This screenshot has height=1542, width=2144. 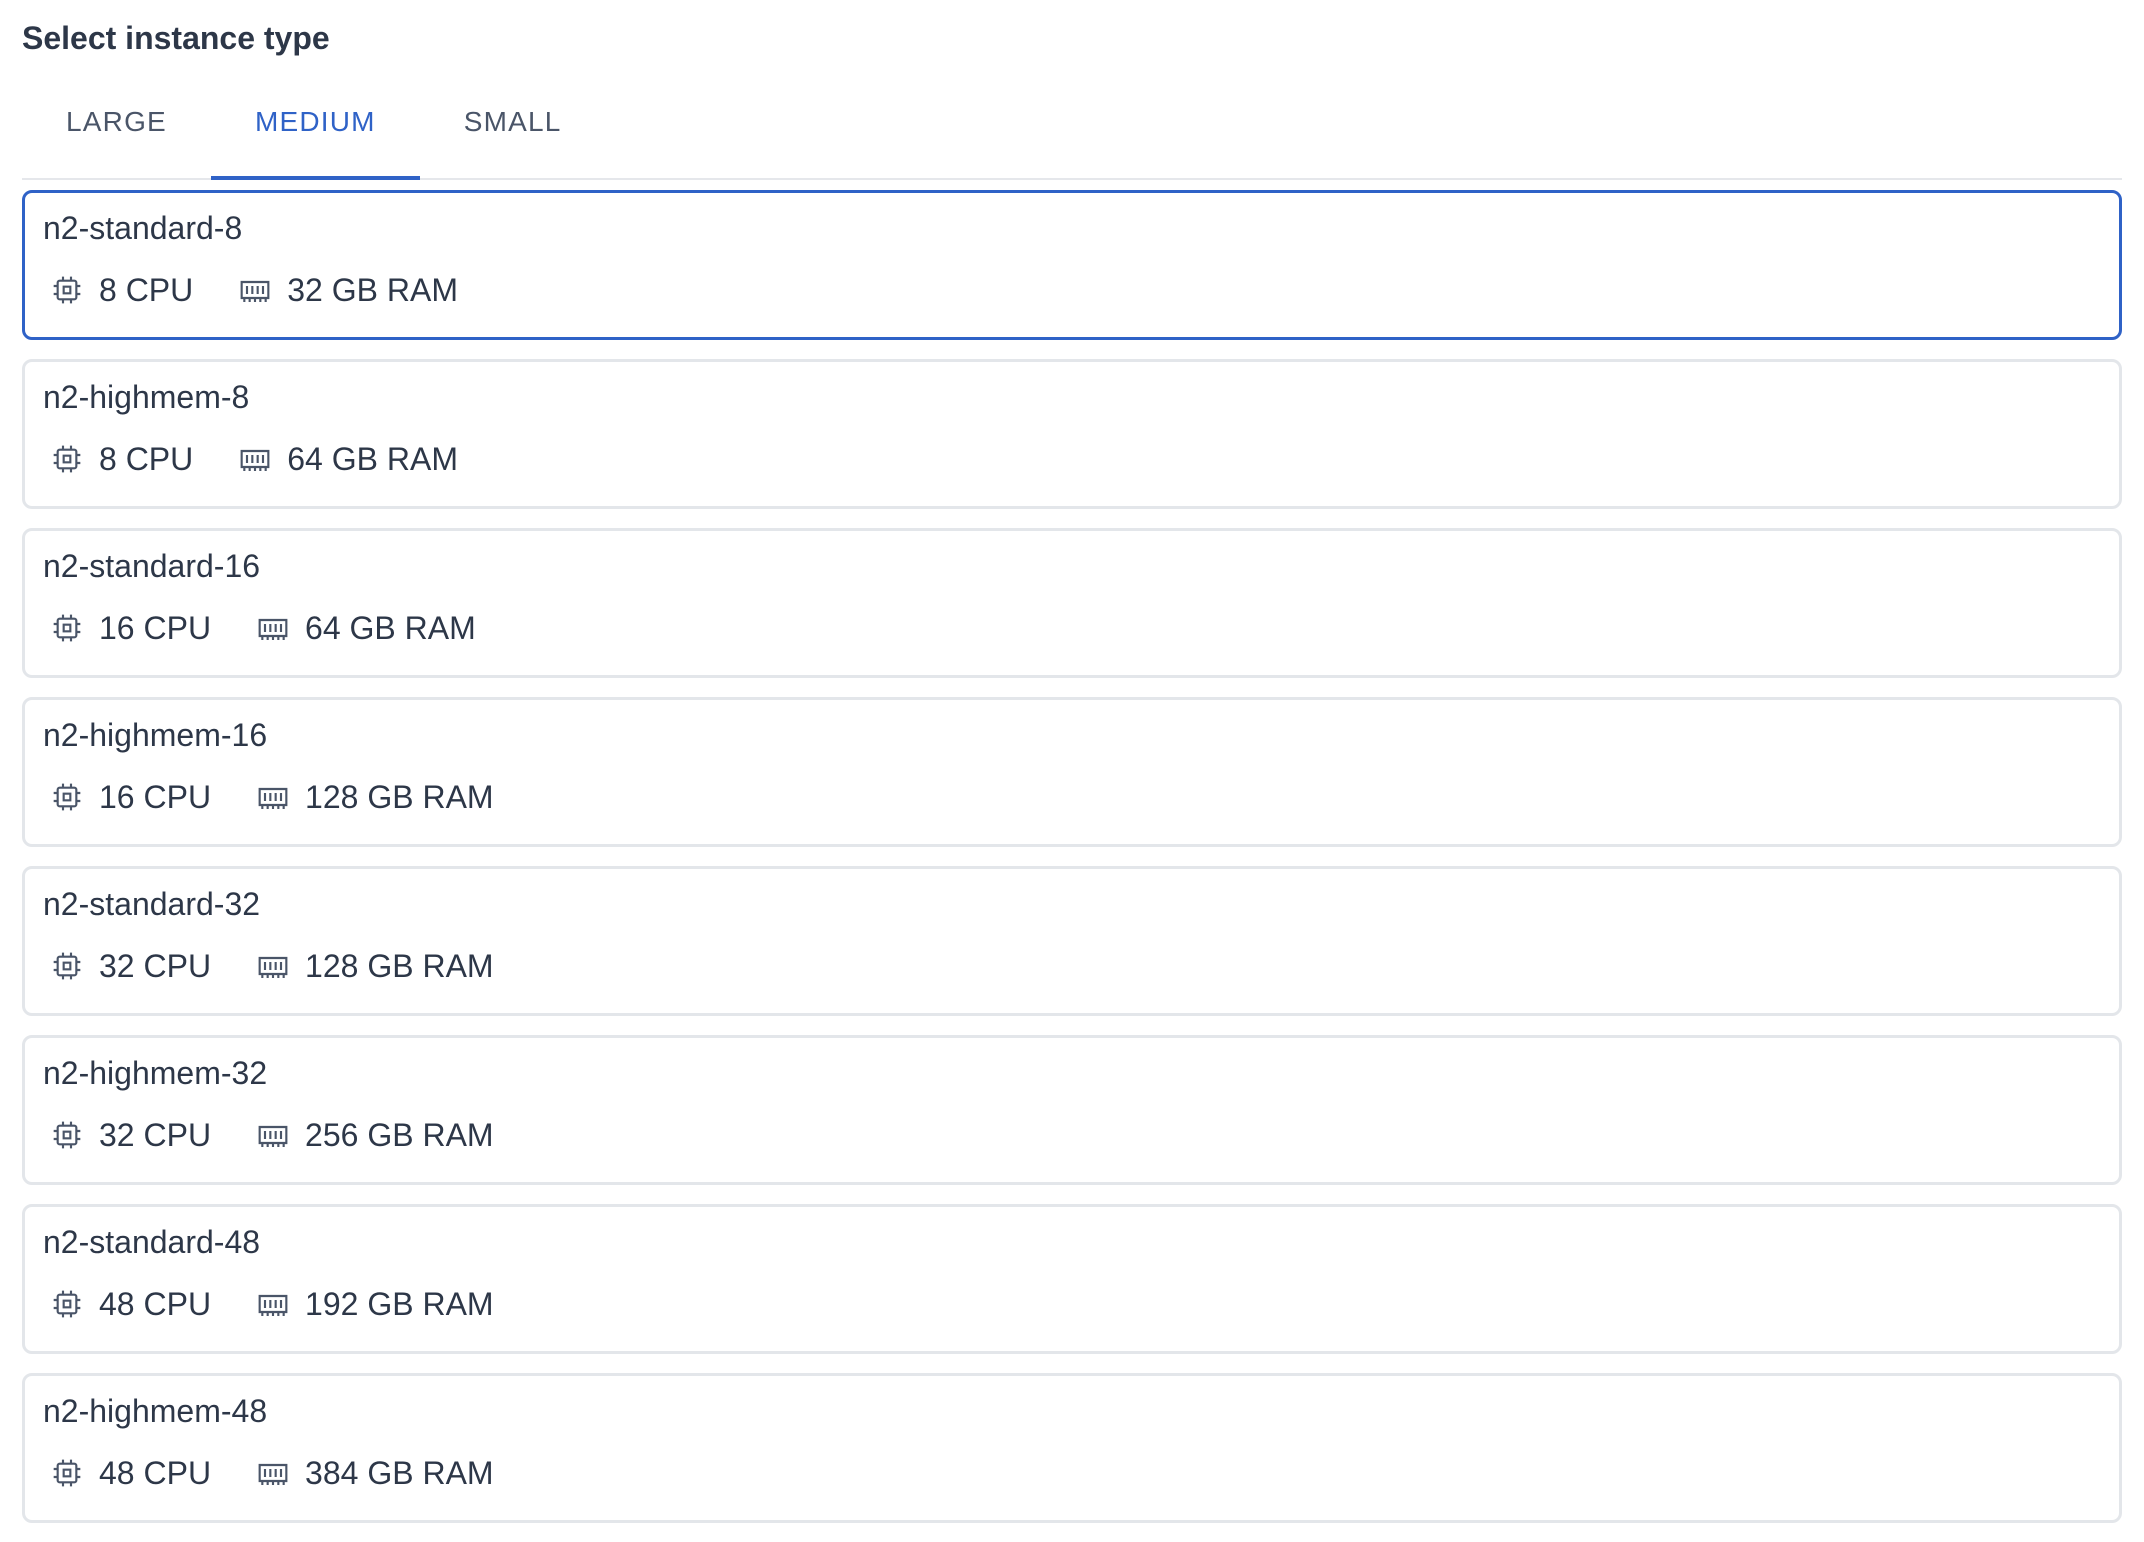 What do you see at coordinates (399, 1472) in the screenshot?
I see `ram-amount: 384 GB RAM` at bounding box center [399, 1472].